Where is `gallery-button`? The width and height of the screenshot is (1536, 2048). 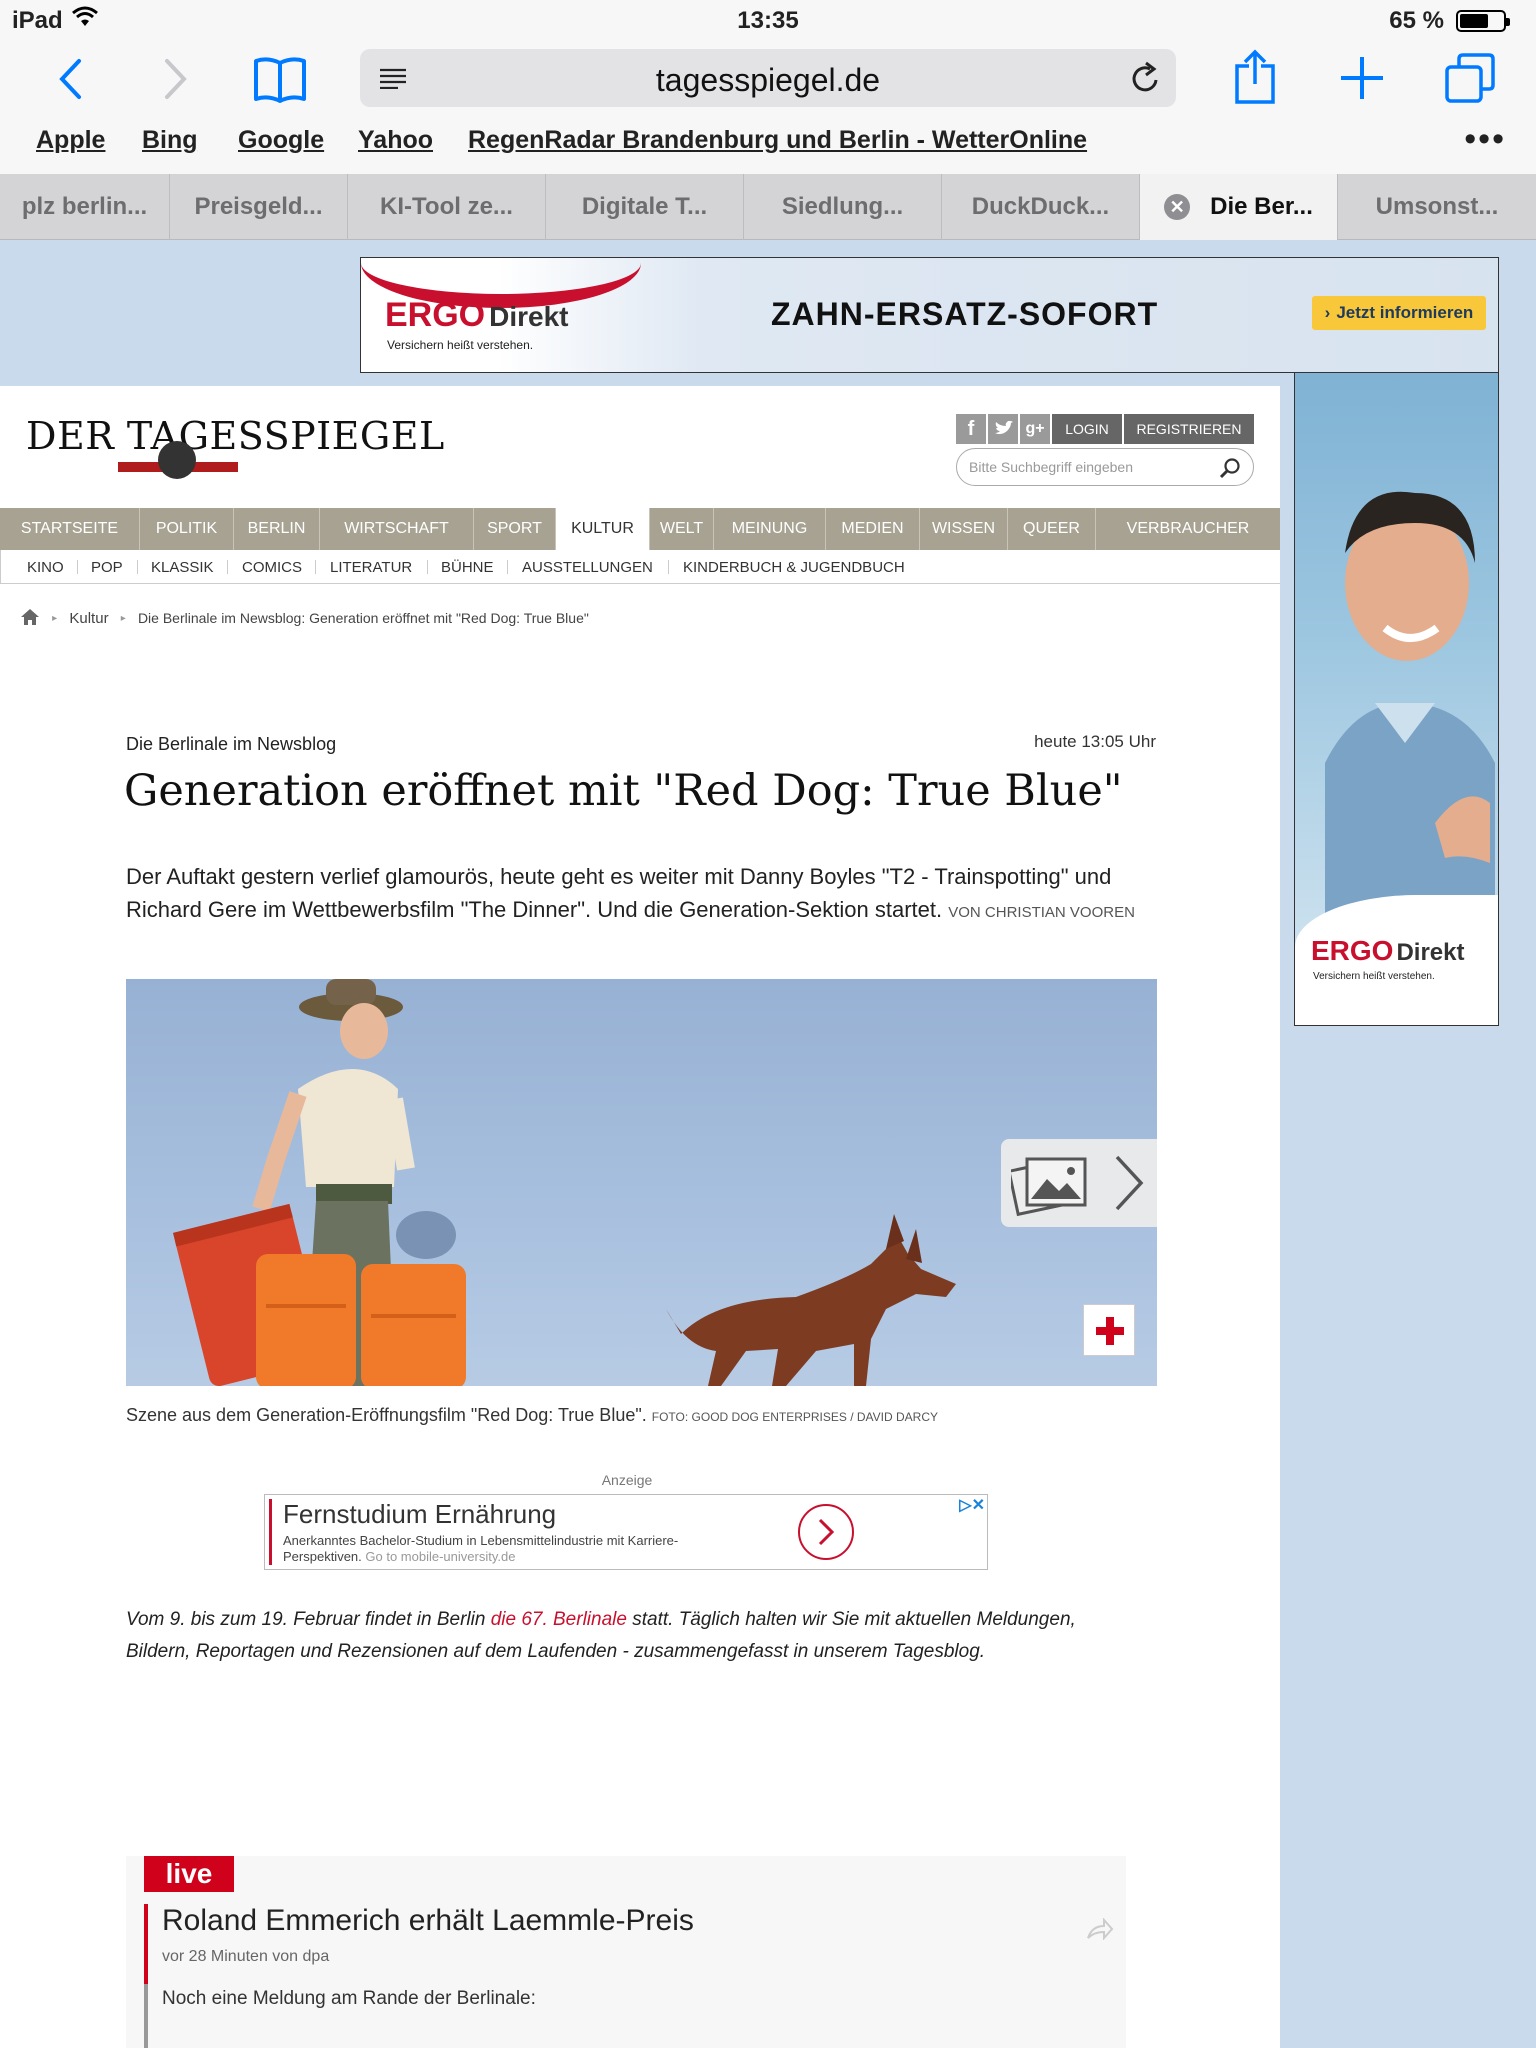
gallery-button is located at coordinates (1079, 1183).